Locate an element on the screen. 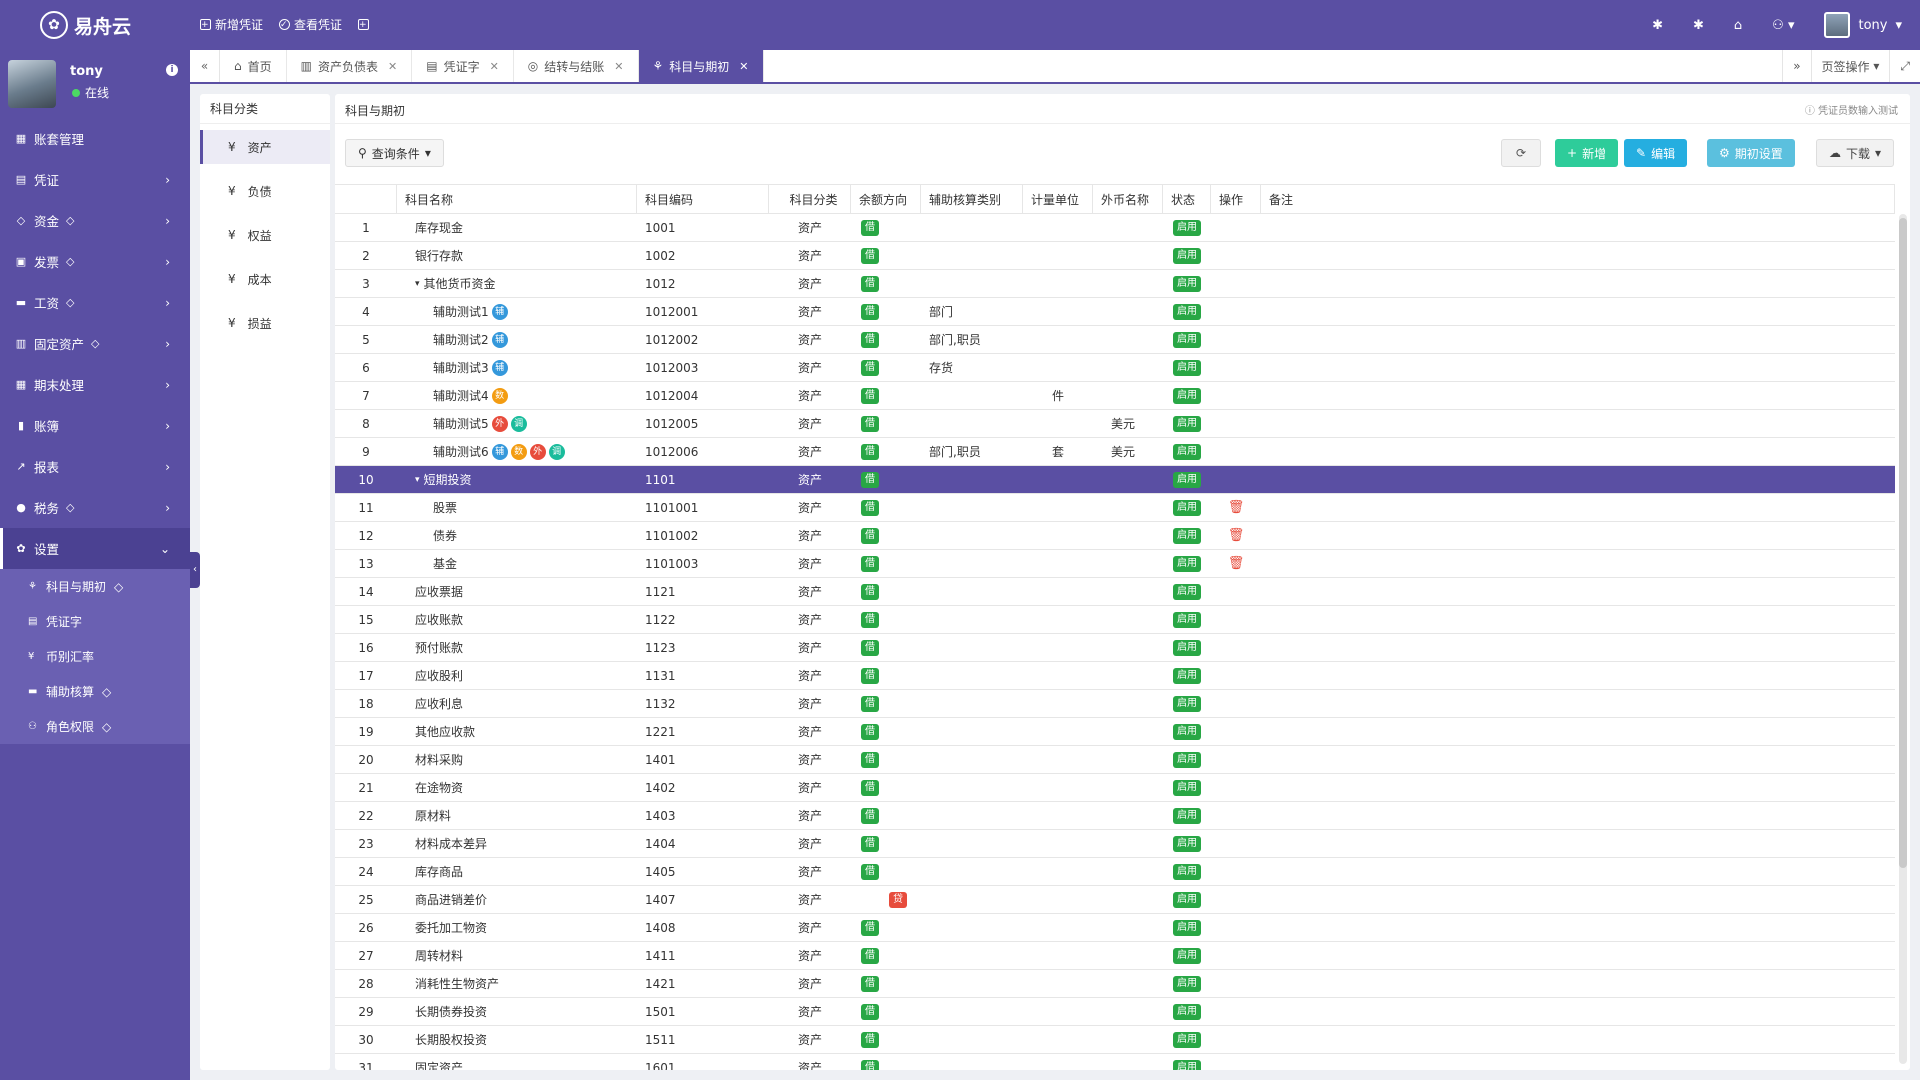 This screenshot has width=1920, height=1080. table-row: 8 辅助测试5 外调 1012005 资产 借 美元 启用 is located at coordinates (1115, 424).